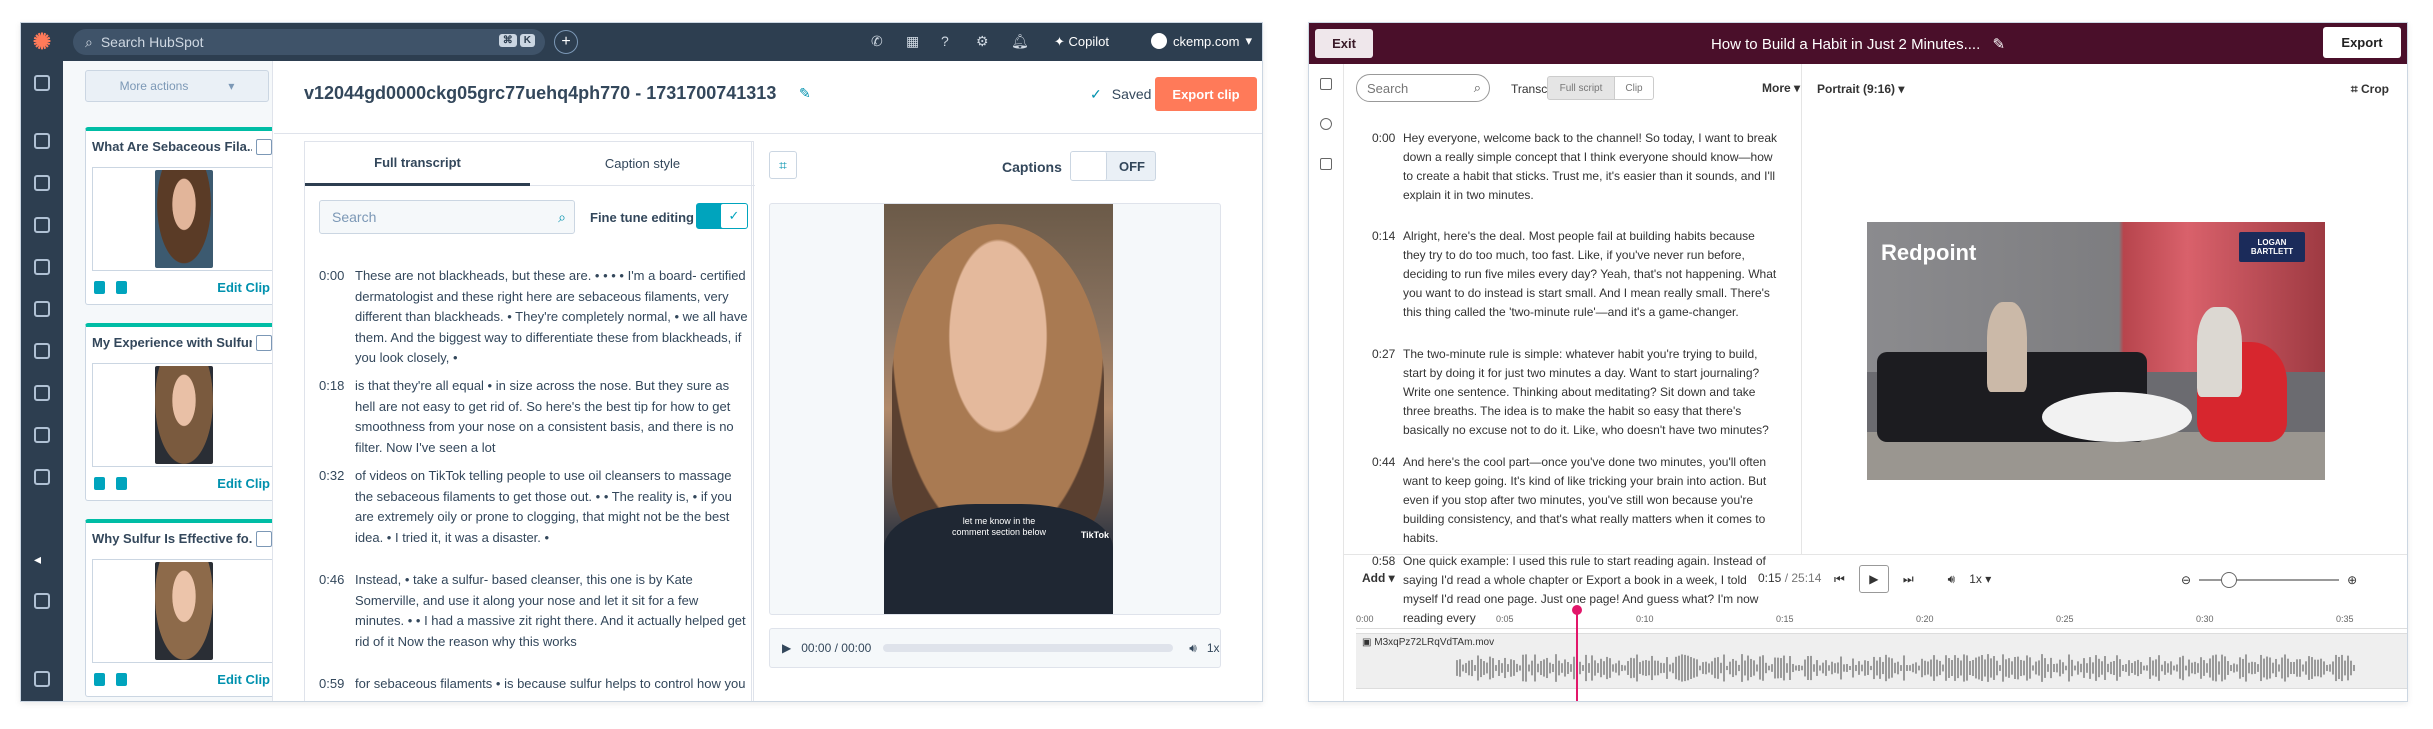 This screenshot has width=2433, height=729. Describe the element at coordinates (1326, 84) in the screenshot. I see `layers-icon` at that location.